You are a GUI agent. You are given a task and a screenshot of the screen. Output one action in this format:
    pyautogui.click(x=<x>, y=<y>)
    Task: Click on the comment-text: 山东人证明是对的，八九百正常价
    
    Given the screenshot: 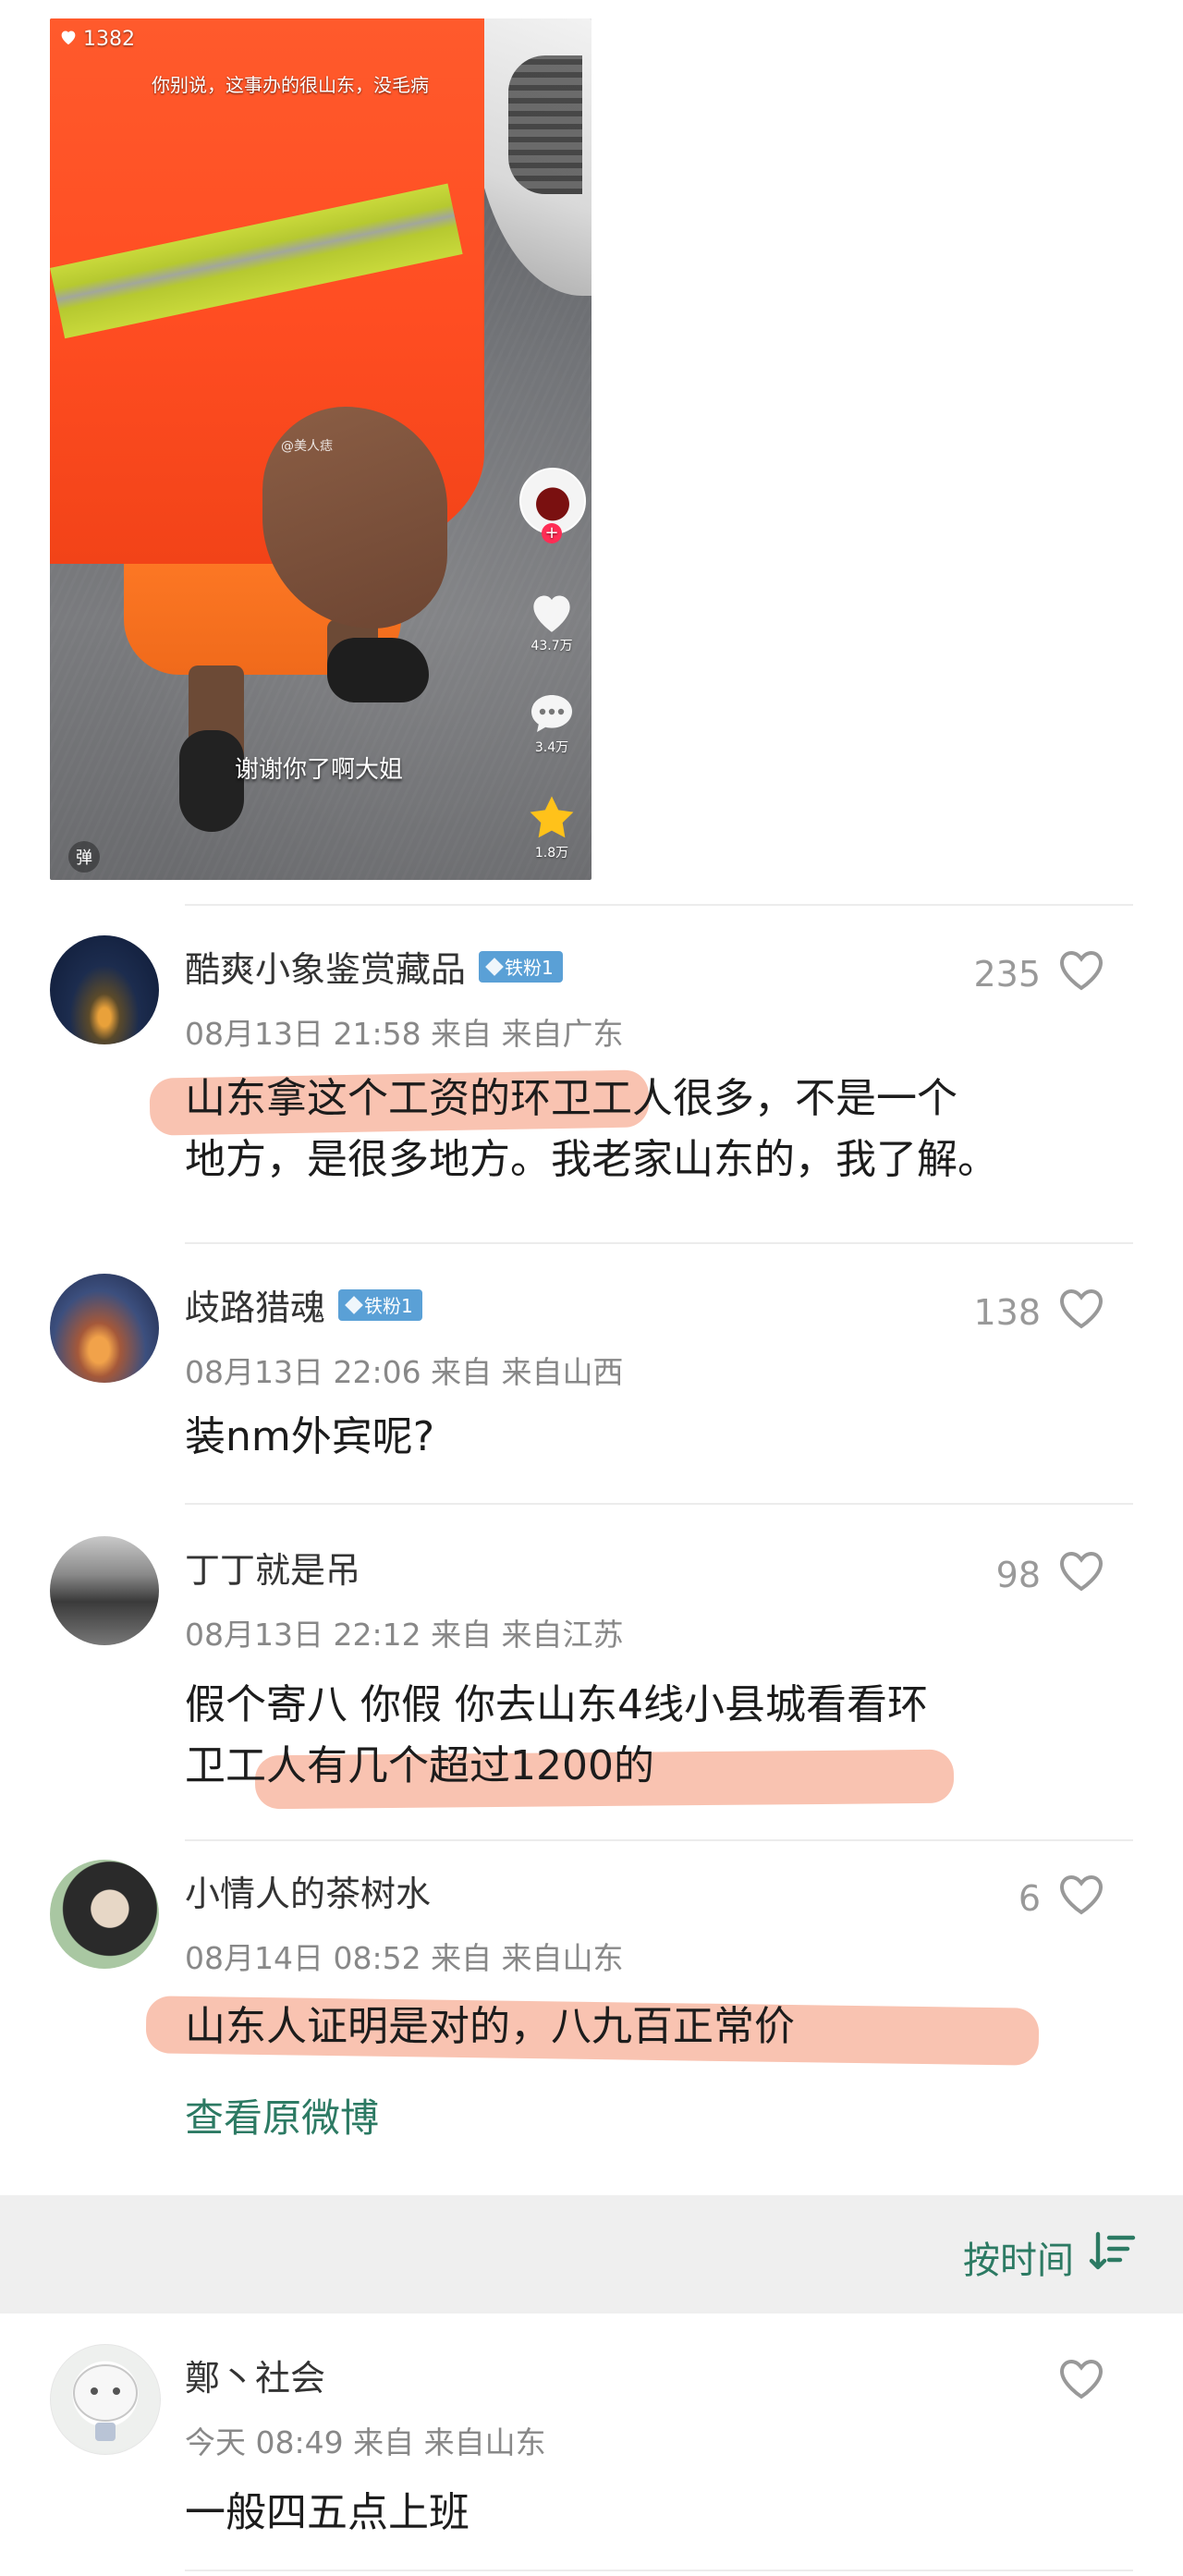 What is the action you would take?
    pyautogui.click(x=661, y=2026)
    